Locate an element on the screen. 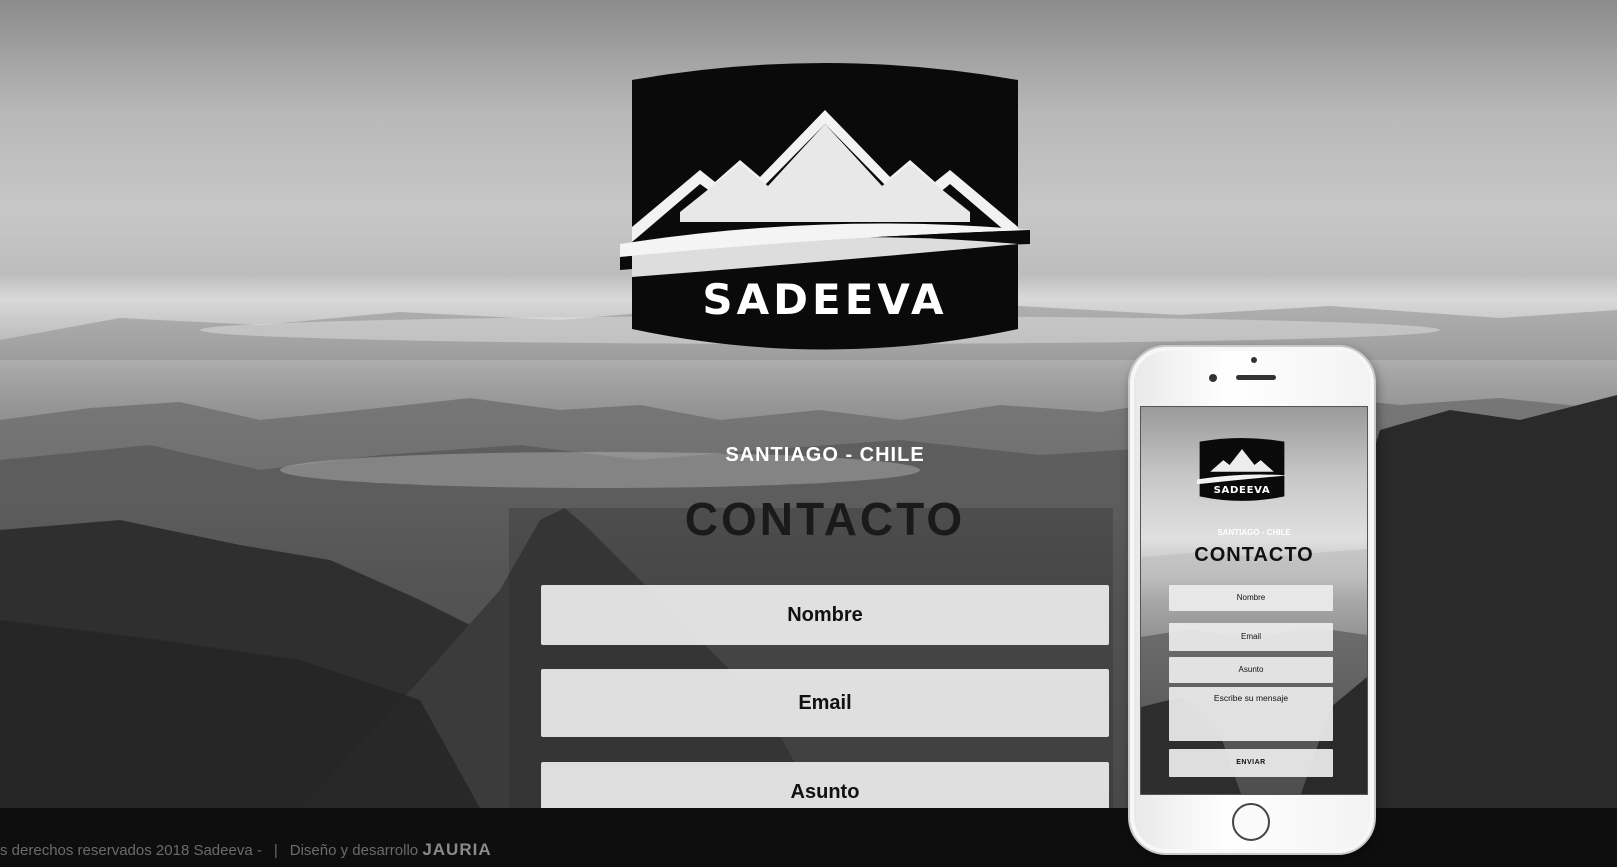 The width and height of the screenshot is (1617, 867). mobile-mountain-emblem-icon: SADEEVA is located at coordinates (1242, 469).